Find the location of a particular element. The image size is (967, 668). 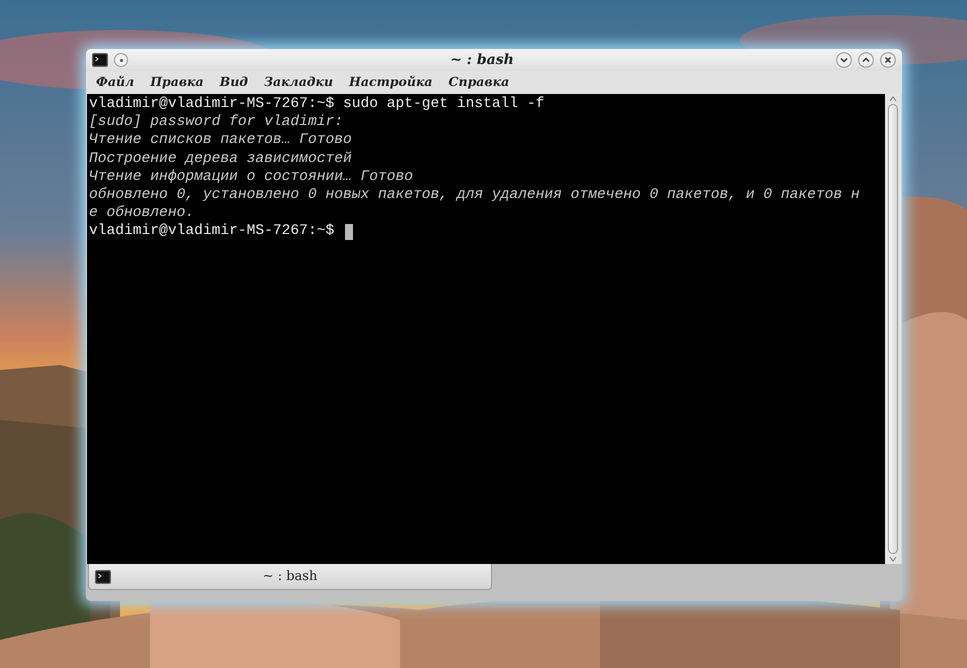

menu-item: Вид is located at coordinates (234, 82).